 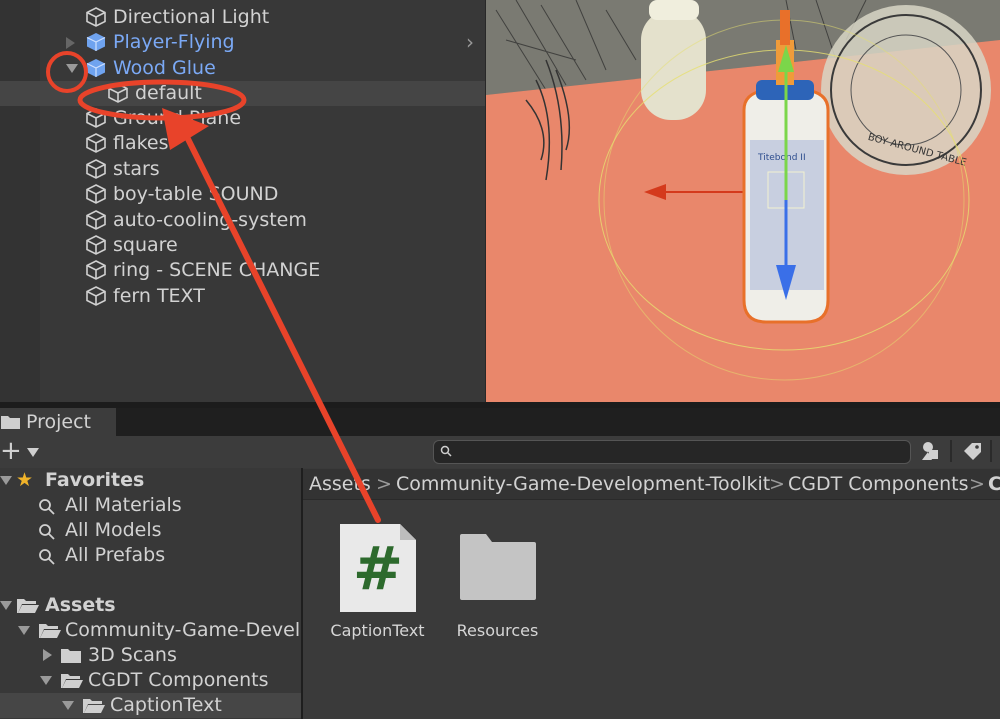 What do you see at coordinates (67, 72) in the screenshot?
I see `annotation-circle` at bounding box center [67, 72].